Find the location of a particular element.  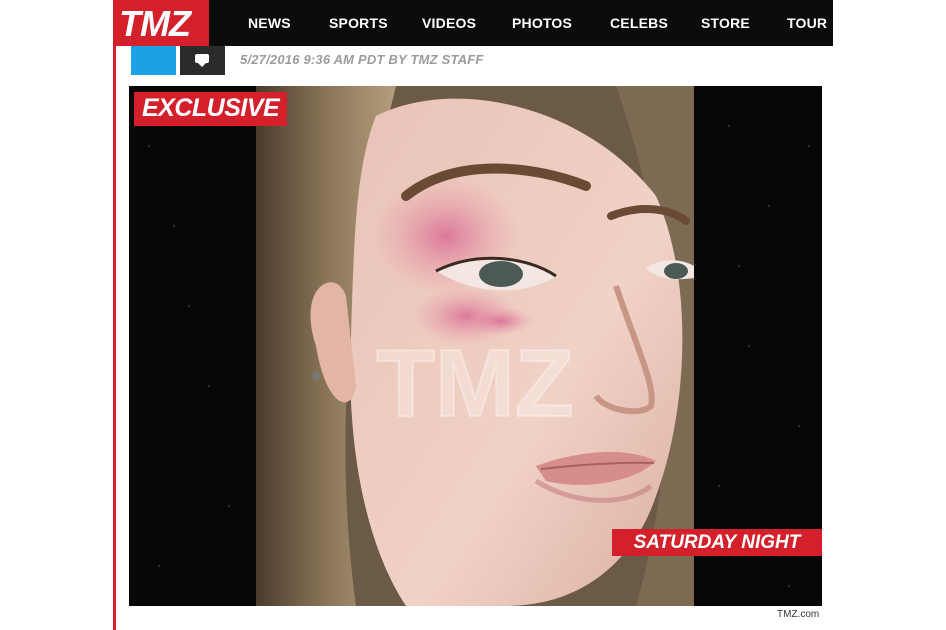

left-accent-rule is located at coordinates (114, 315).